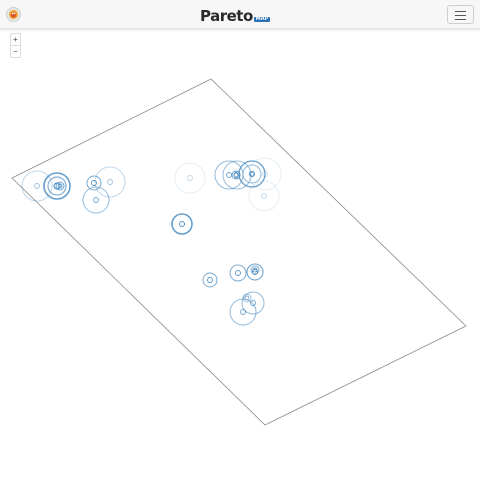  Describe the element at coordinates (15, 39) in the screenshot. I see `zoom-in-button: +` at that location.